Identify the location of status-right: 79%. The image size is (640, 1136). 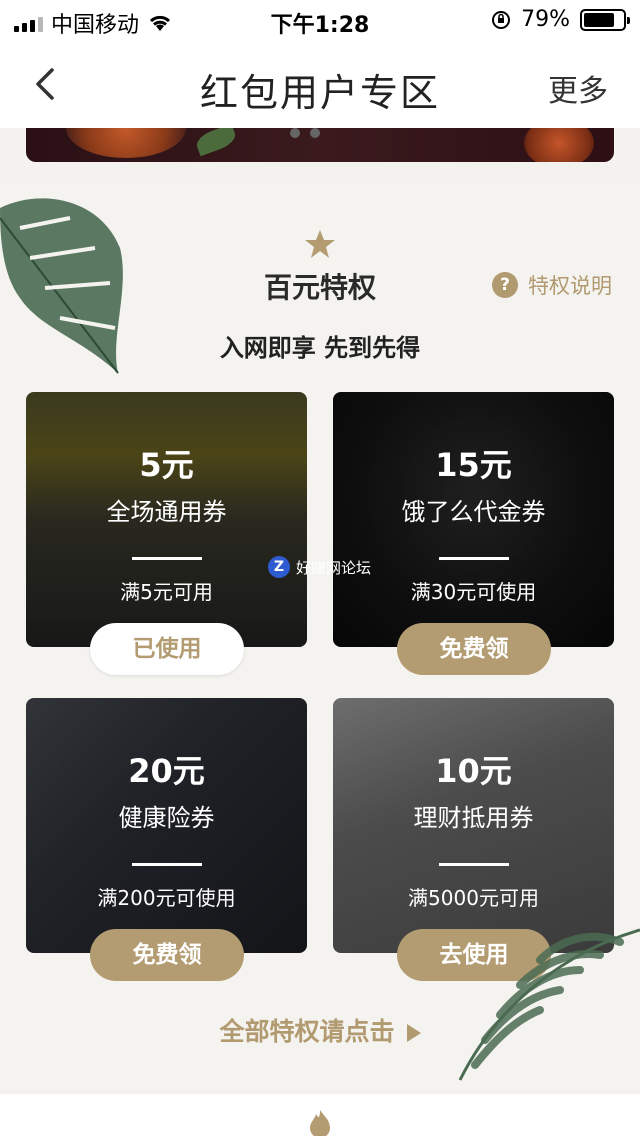
(560, 19).